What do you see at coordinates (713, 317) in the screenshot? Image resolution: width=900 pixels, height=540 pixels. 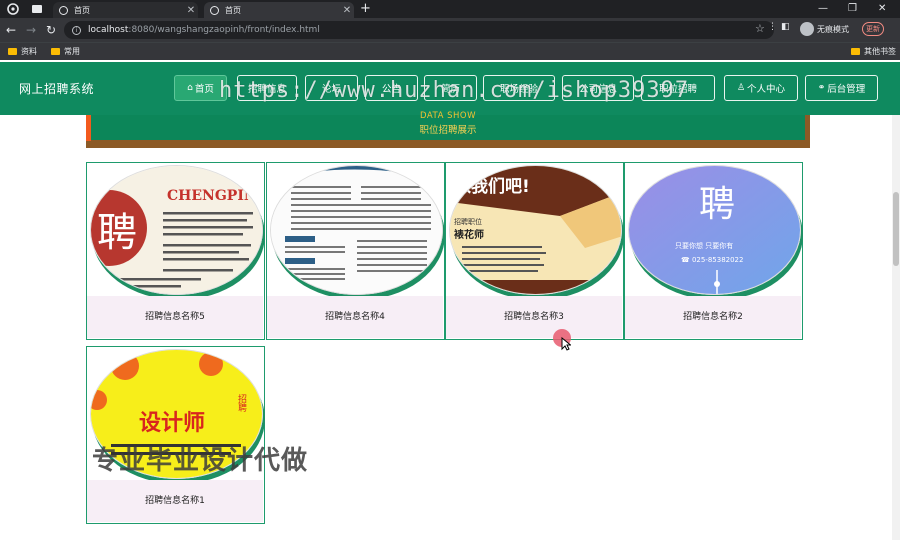 I see `job-name: 招聘信息名称2` at bounding box center [713, 317].